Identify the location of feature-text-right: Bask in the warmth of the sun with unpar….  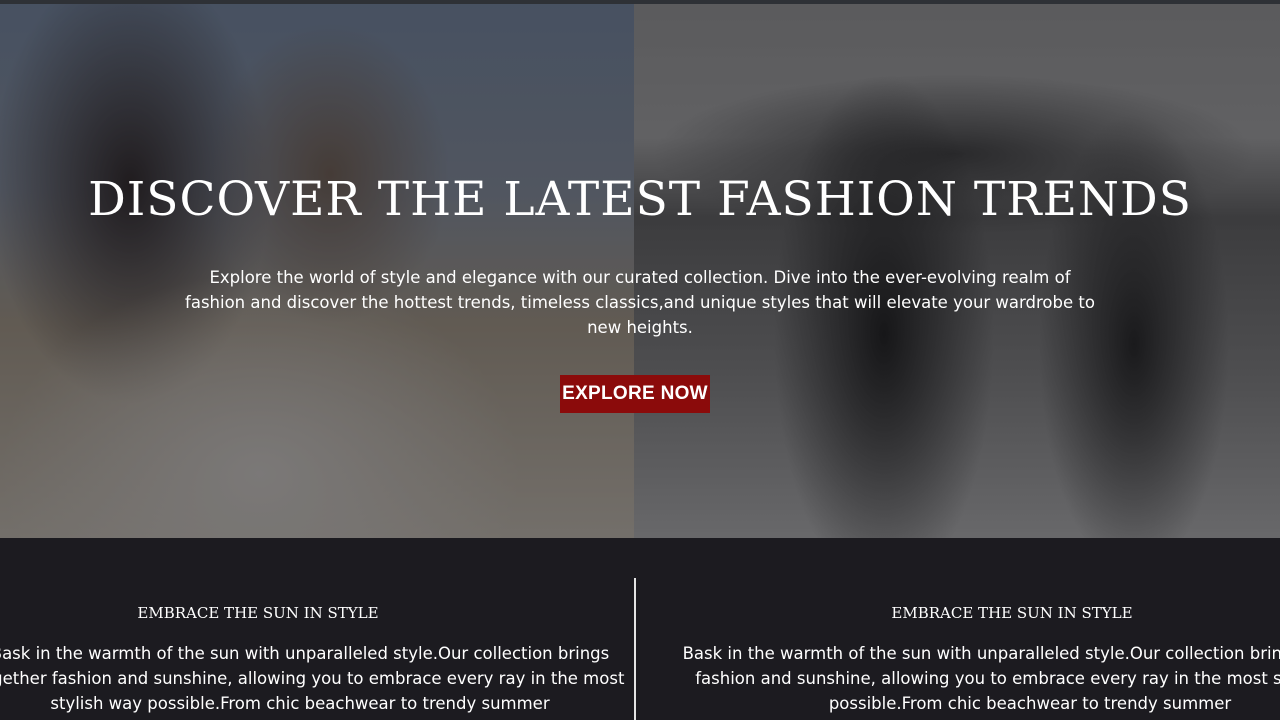
(958, 678).